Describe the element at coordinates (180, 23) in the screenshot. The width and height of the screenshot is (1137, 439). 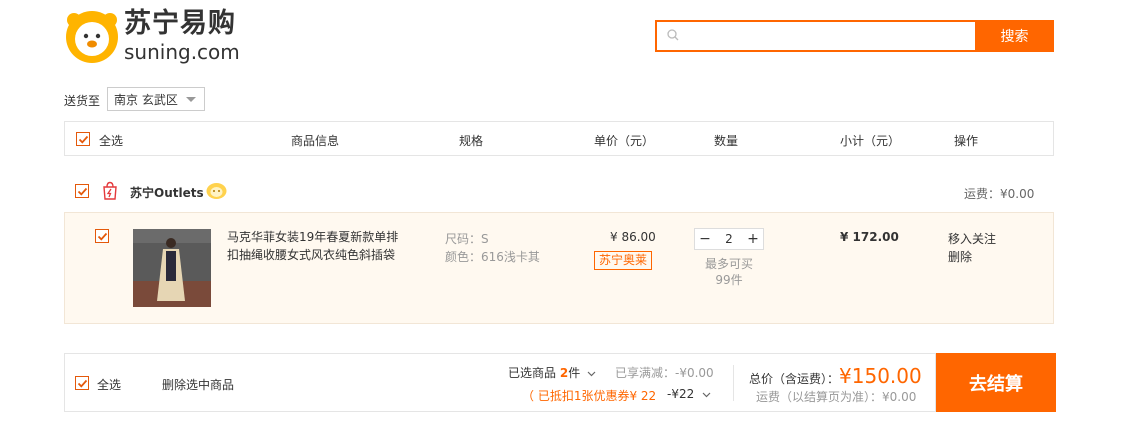
I see `brand-name-cn: 苏宁易购` at that location.